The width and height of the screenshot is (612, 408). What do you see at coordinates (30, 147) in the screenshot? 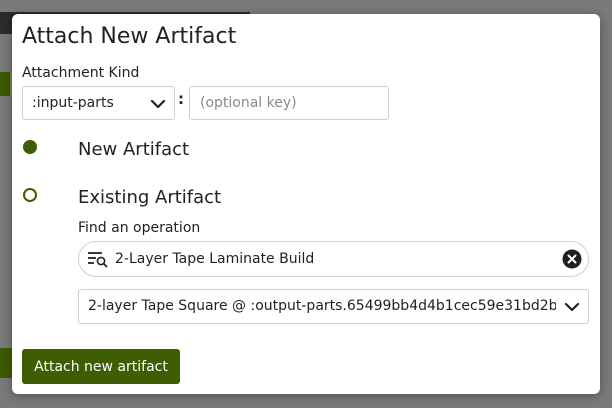
I see `new-artifact-radio` at bounding box center [30, 147].